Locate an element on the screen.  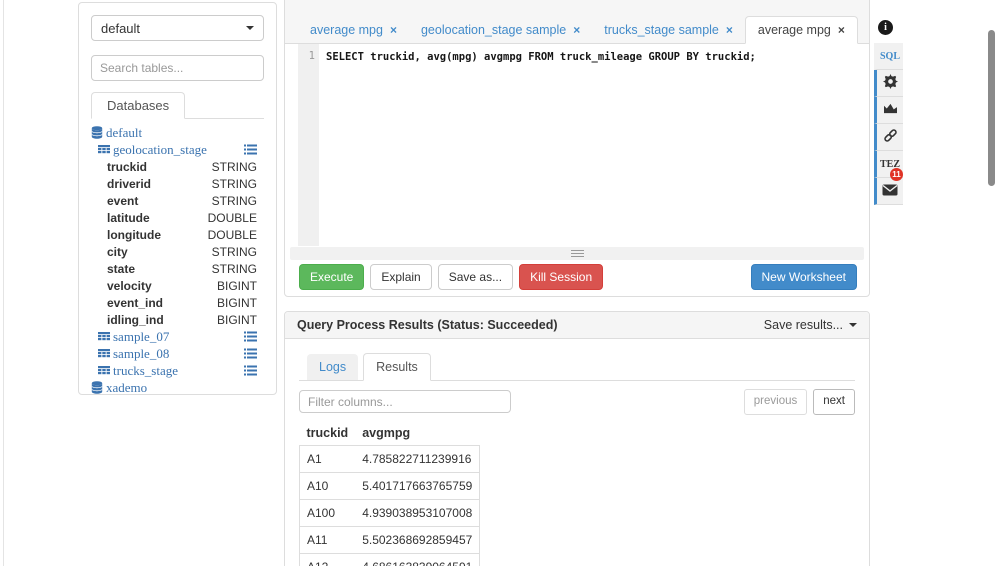
page-left-divider is located at coordinates (3, 283).